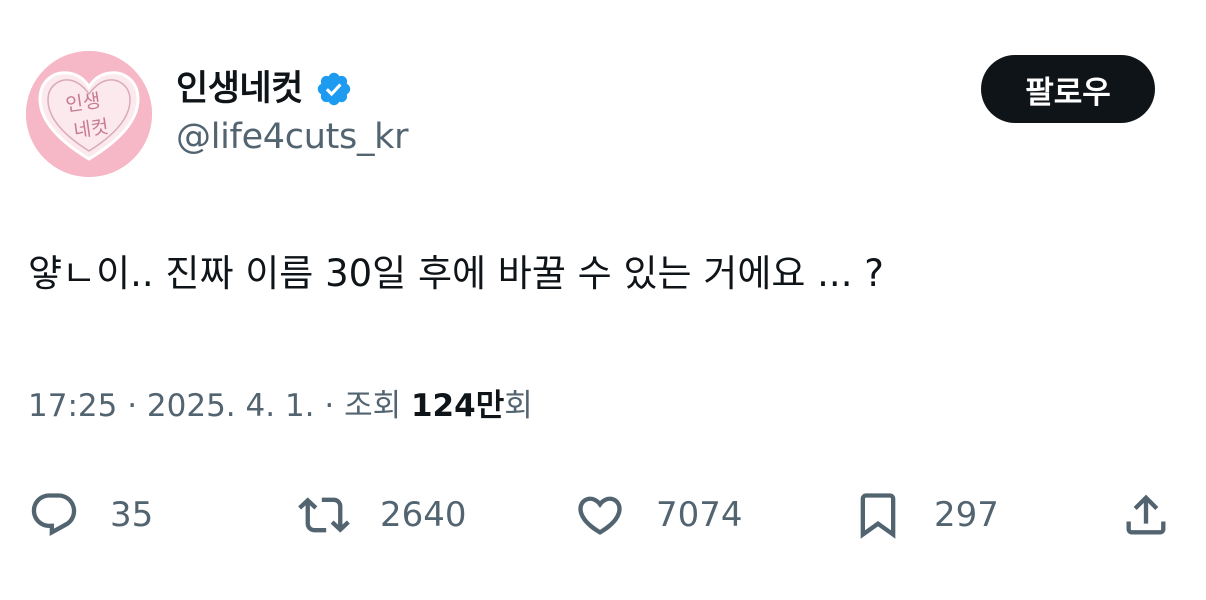 The height and width of the screenshot is (600, 1206). I want to click on like-count: 7074, so click(699, 515).